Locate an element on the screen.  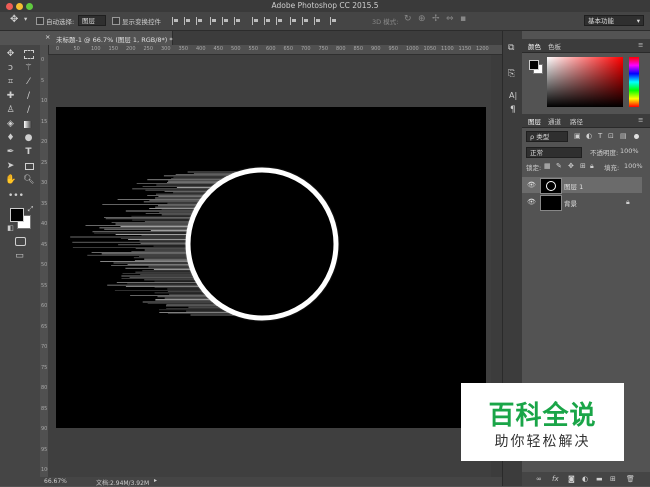
align-bottom-icon is located at coordinates (199, 21).